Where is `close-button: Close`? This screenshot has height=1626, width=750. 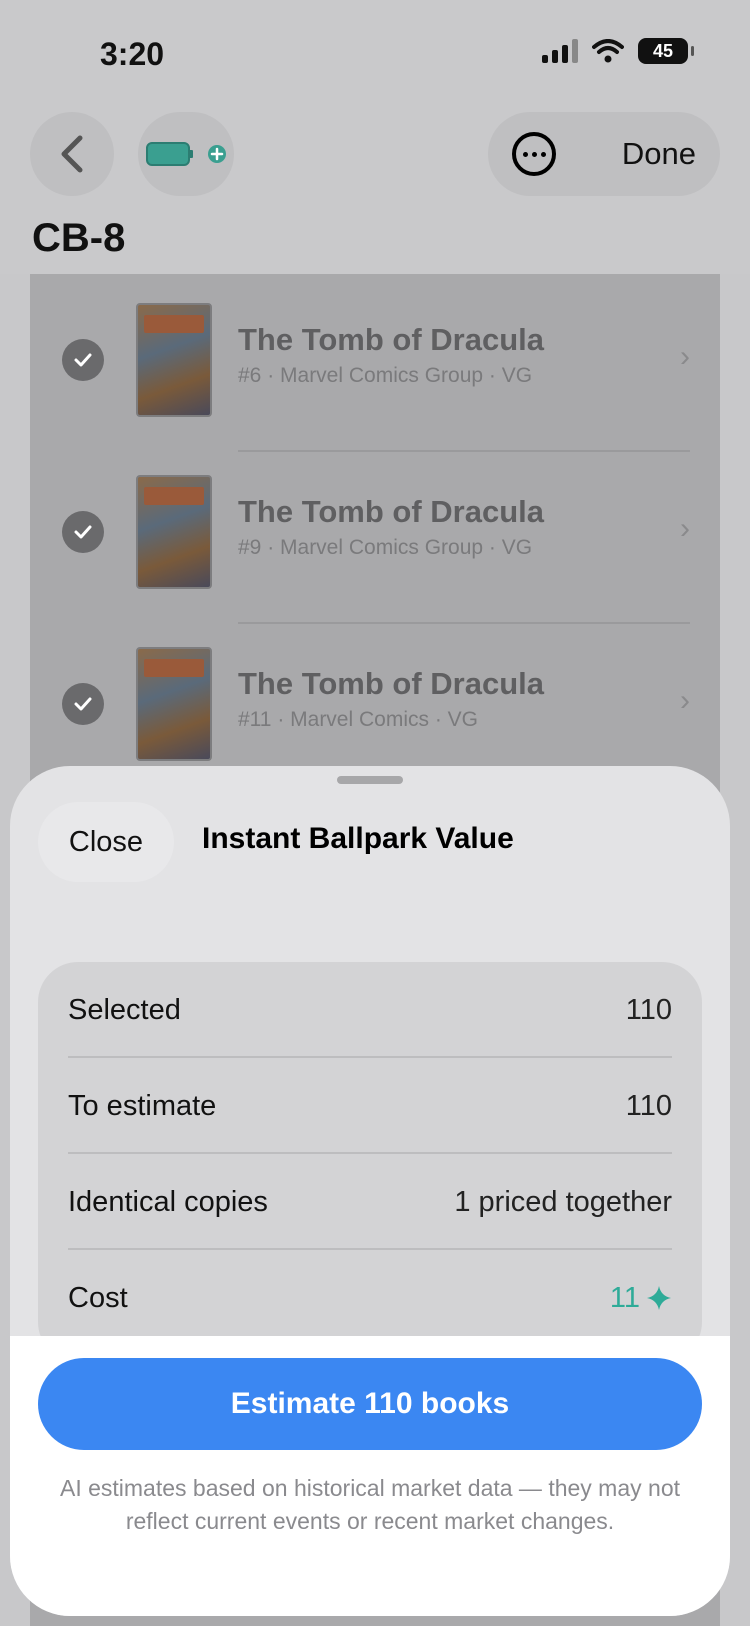
close-button: Close is located at coordinates (106, 842).